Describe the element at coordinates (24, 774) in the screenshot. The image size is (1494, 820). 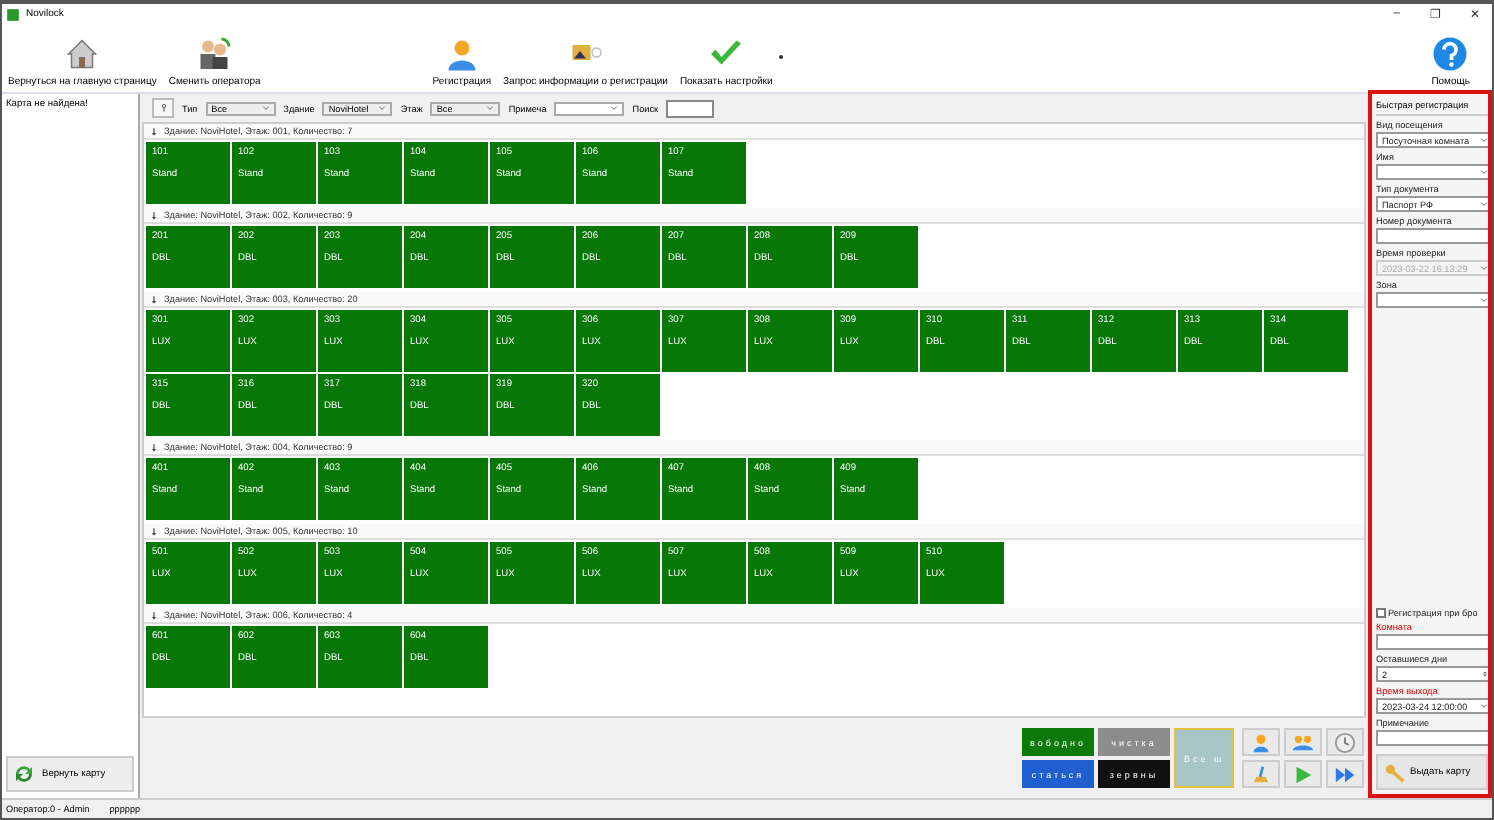
I see `refresh-icon` at that location.